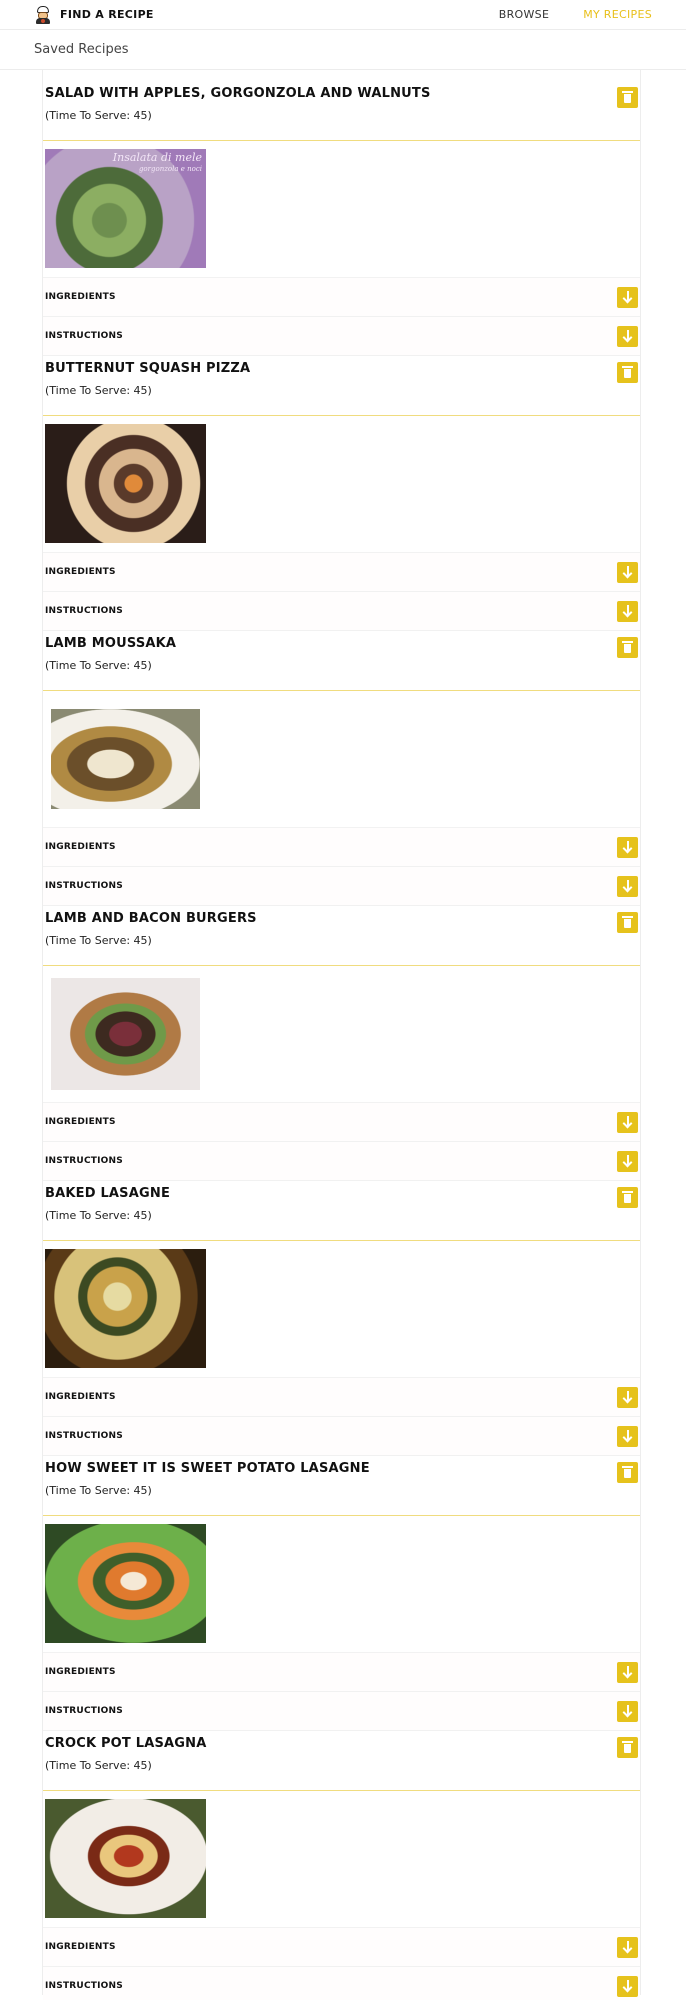  Describe the element at coordinates (341, 1205) in the screenshot. I see `recipe-header: BAKED LASAGNE (Time To Serve: 45)` at that location.